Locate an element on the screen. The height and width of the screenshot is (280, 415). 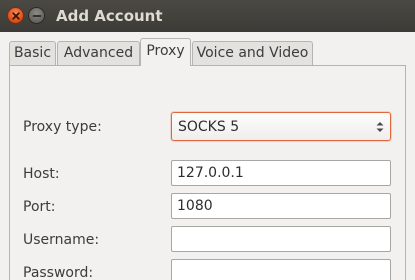
updown-arrows-icon is located at coordinates (380, 127).